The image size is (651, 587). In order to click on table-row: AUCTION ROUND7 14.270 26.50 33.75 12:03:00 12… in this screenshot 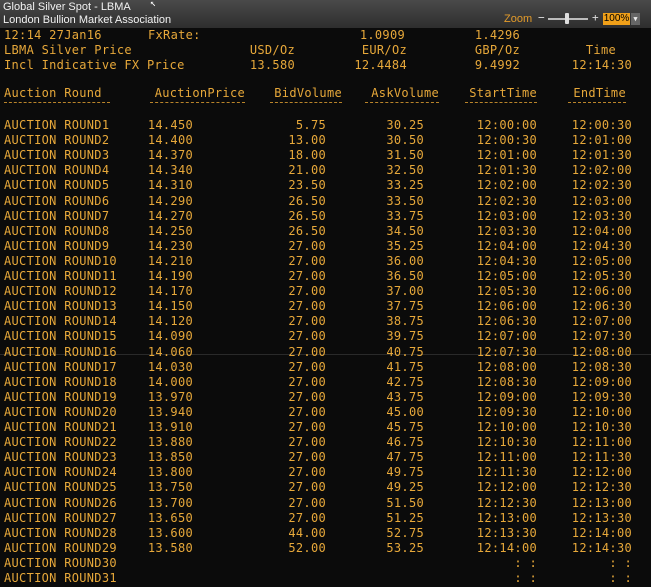, I will do `click(325, 216)`.